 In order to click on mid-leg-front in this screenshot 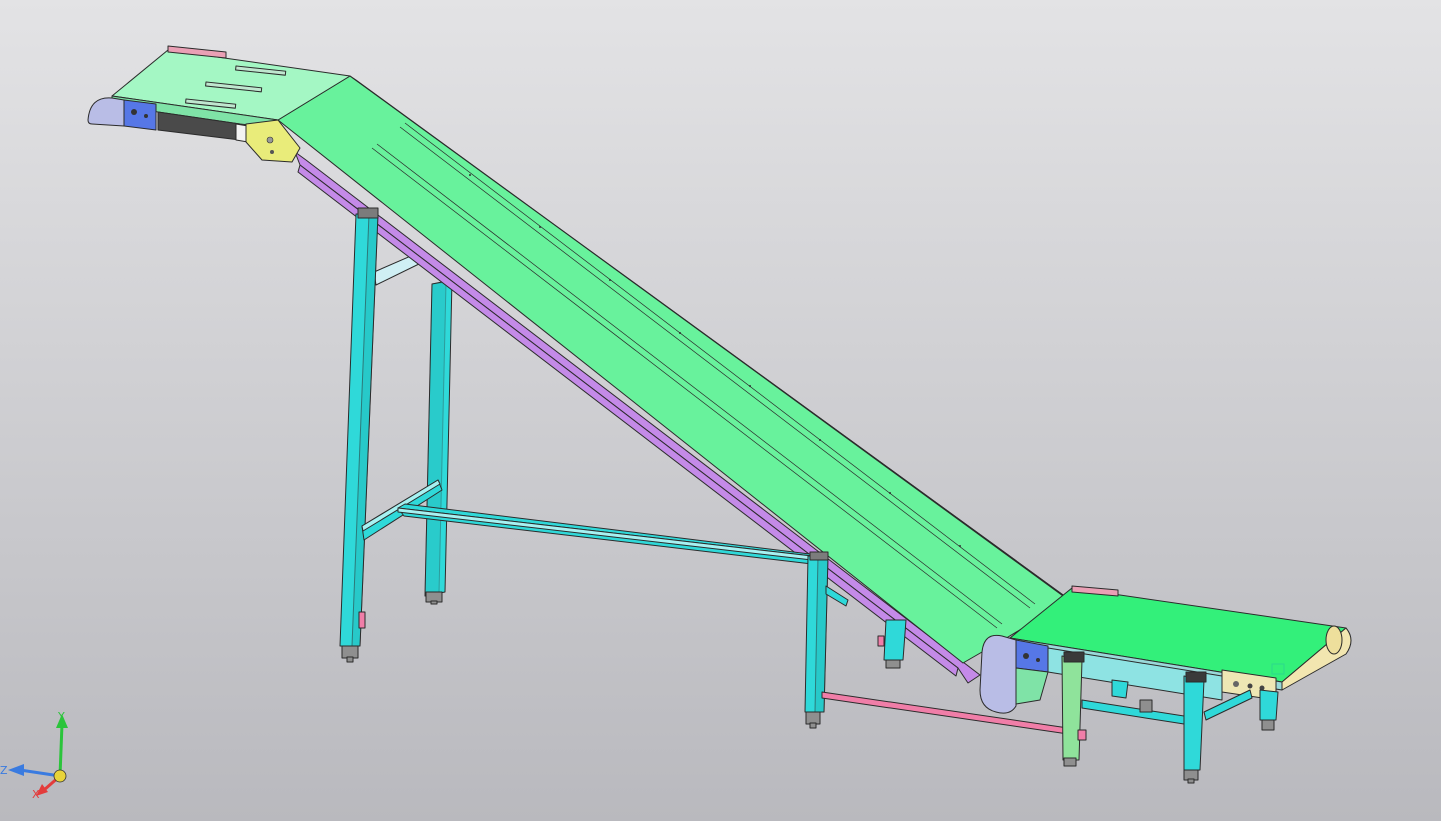, I will do `click(816, 640)`.